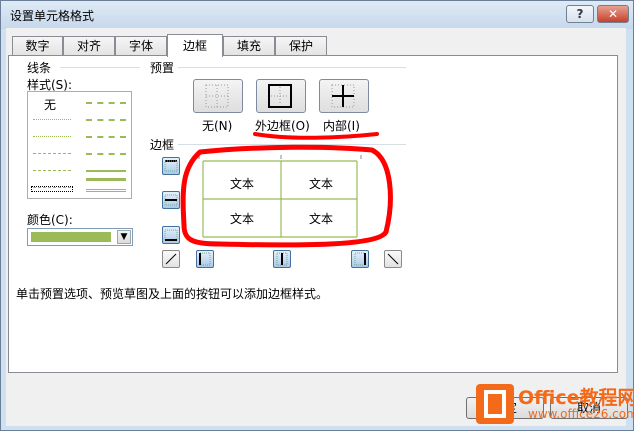  What do you see at coordinates (172, 294) in the screenshot?
I see `instruction-text: 单击预置选项、预览草图及上面的按钮可以添加边框样式。` at bounding box center [172, 294].